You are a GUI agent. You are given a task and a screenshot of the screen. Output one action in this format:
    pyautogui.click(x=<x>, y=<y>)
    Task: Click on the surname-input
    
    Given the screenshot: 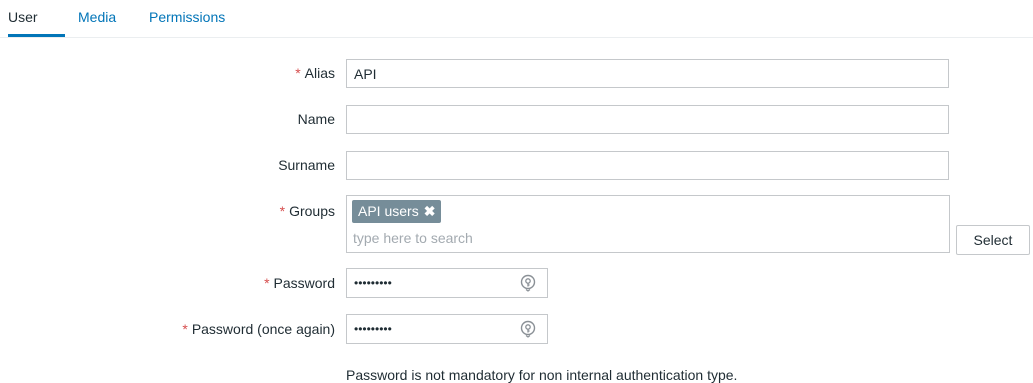 What is the action you would take?
    pyautogui.click(x=647, y=165)
    